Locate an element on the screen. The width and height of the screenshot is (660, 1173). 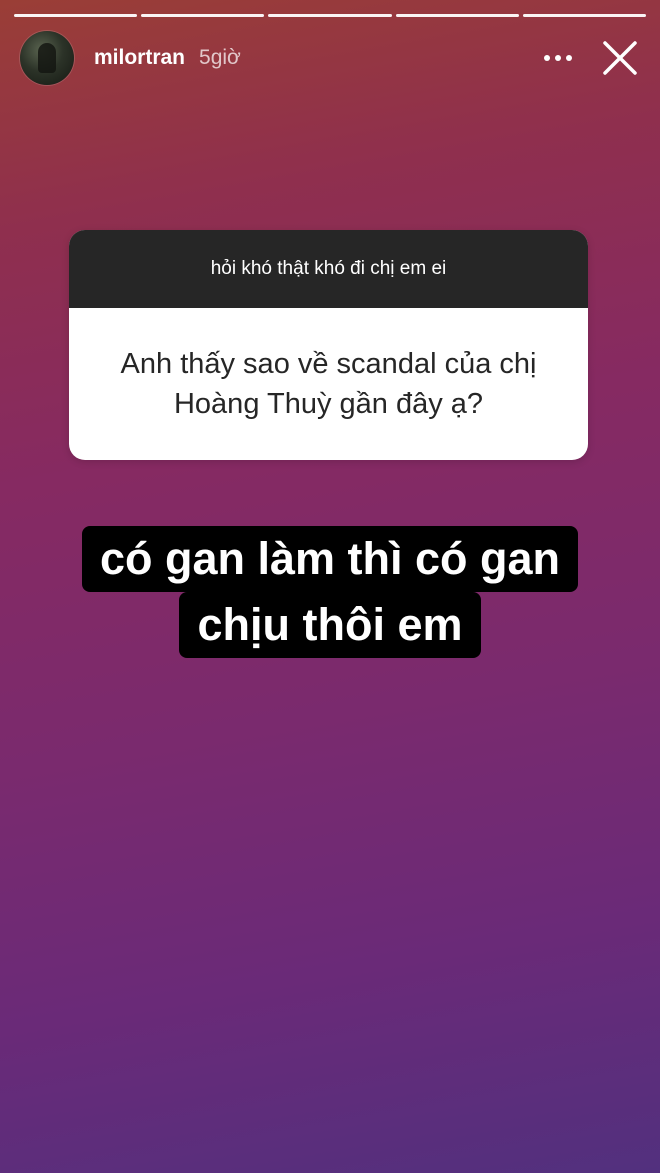
avatar is located at coordinates (47, 58).